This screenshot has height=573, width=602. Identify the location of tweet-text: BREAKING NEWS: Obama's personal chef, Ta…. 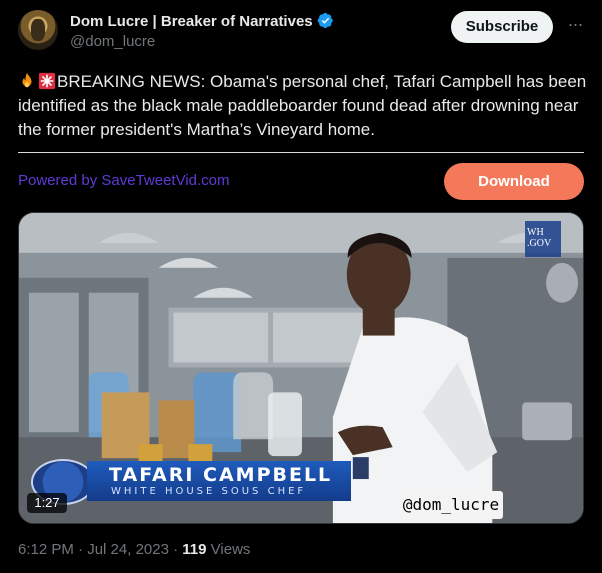
(303, 106).